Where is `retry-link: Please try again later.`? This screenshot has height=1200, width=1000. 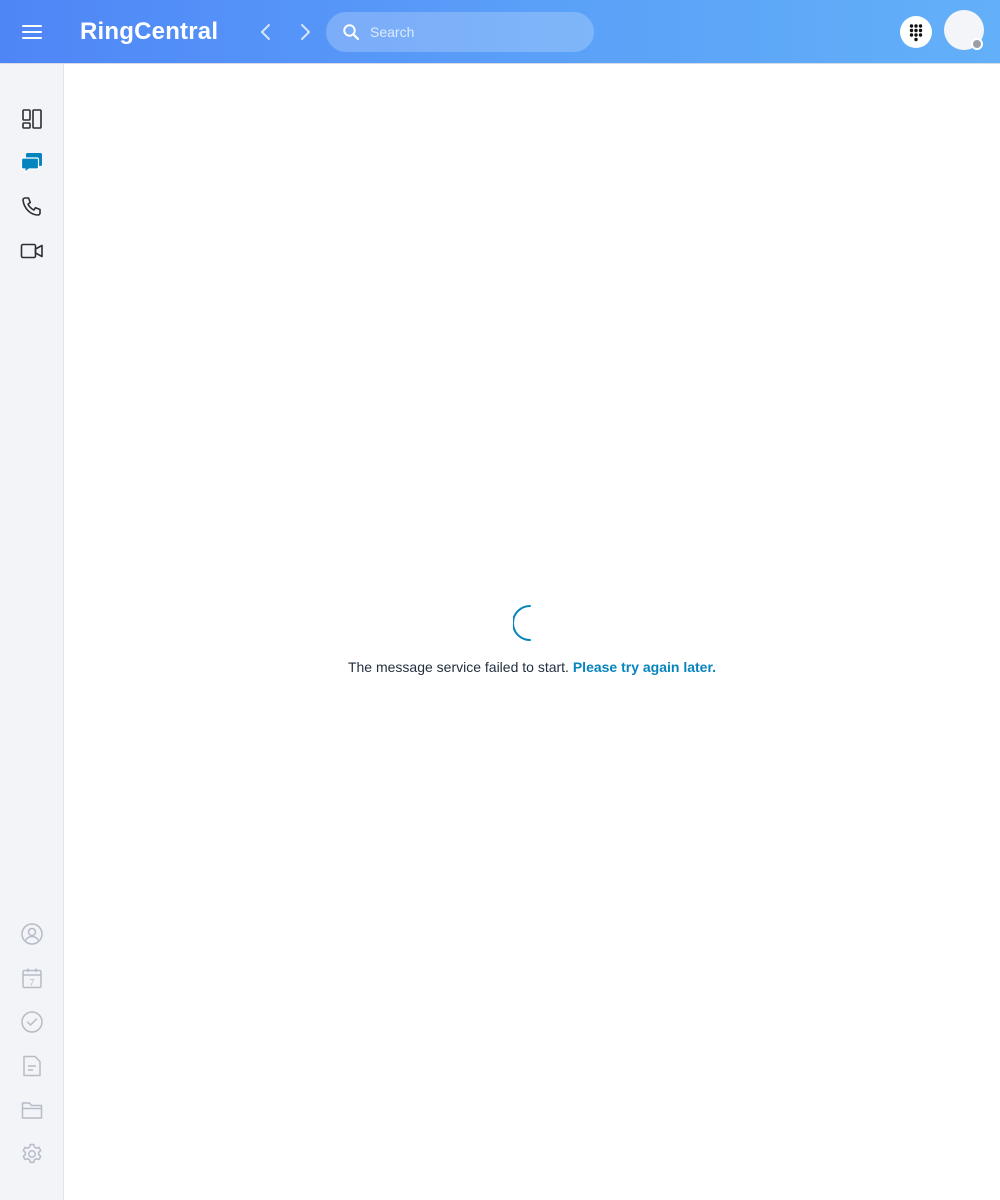 retry-link: Please try again later. is located at coordinates (644, 667).